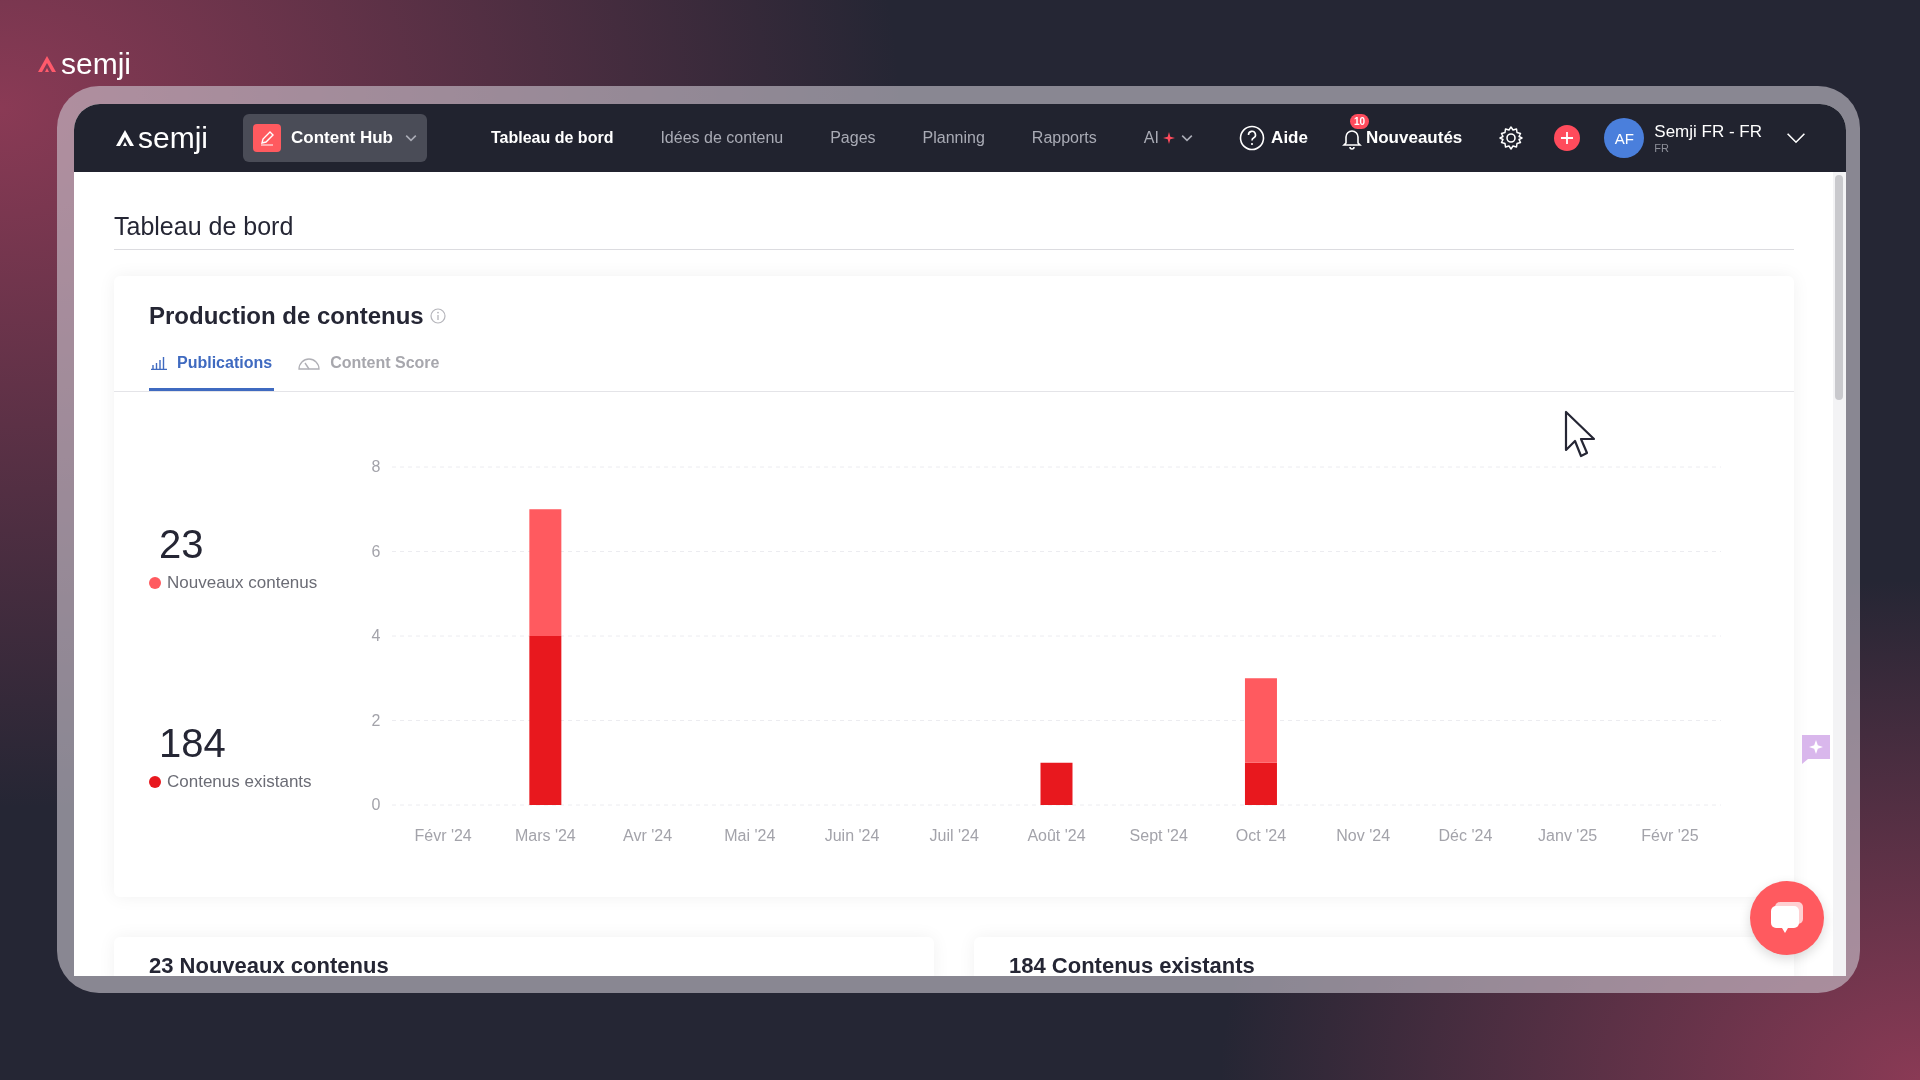 The image size is (1920, 1080). I want to click on axis-month-label: Juil '24, so click(954, 835).